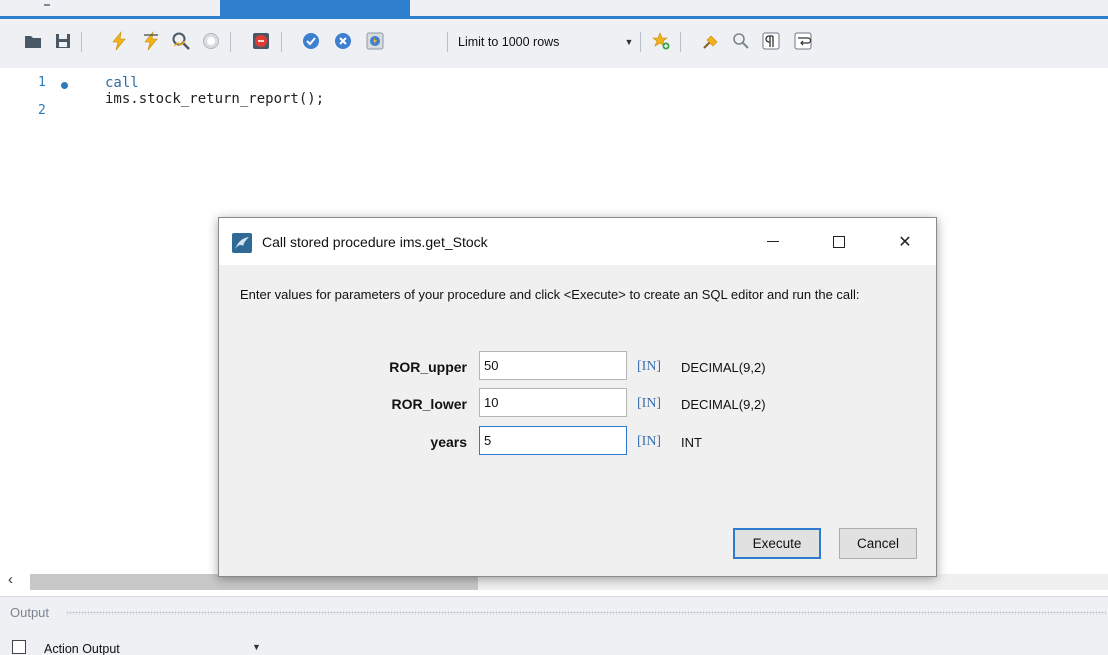 The width and height of the screenshot is (1108, 655). Describe the element at coordinates (50, 111) in the screenshot. I see `editor-line: 2` at that location.